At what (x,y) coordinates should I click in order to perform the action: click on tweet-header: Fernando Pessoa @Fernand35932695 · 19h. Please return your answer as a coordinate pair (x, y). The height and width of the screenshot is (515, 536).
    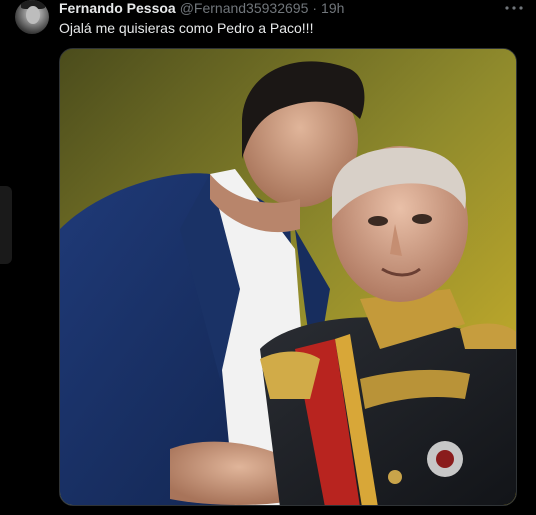
    Looking at the image, I should click on (201, 8).